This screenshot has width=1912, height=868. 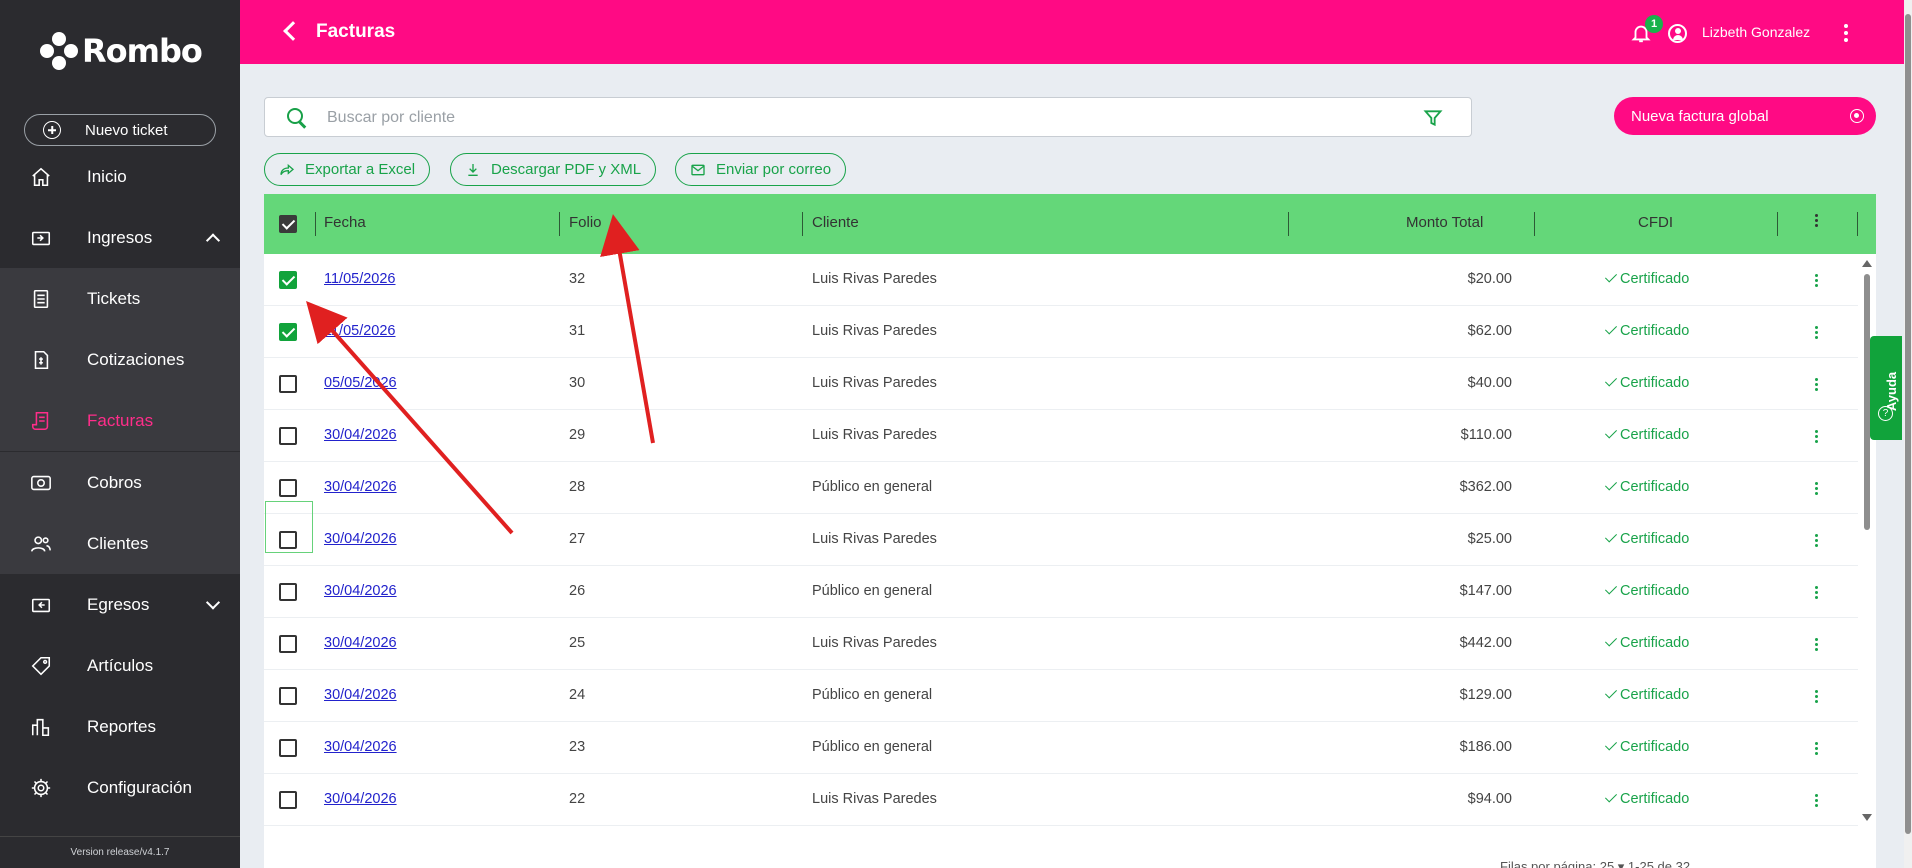 I want to click on scroll-up-arrow-icon, so click(x=1867, y=263).